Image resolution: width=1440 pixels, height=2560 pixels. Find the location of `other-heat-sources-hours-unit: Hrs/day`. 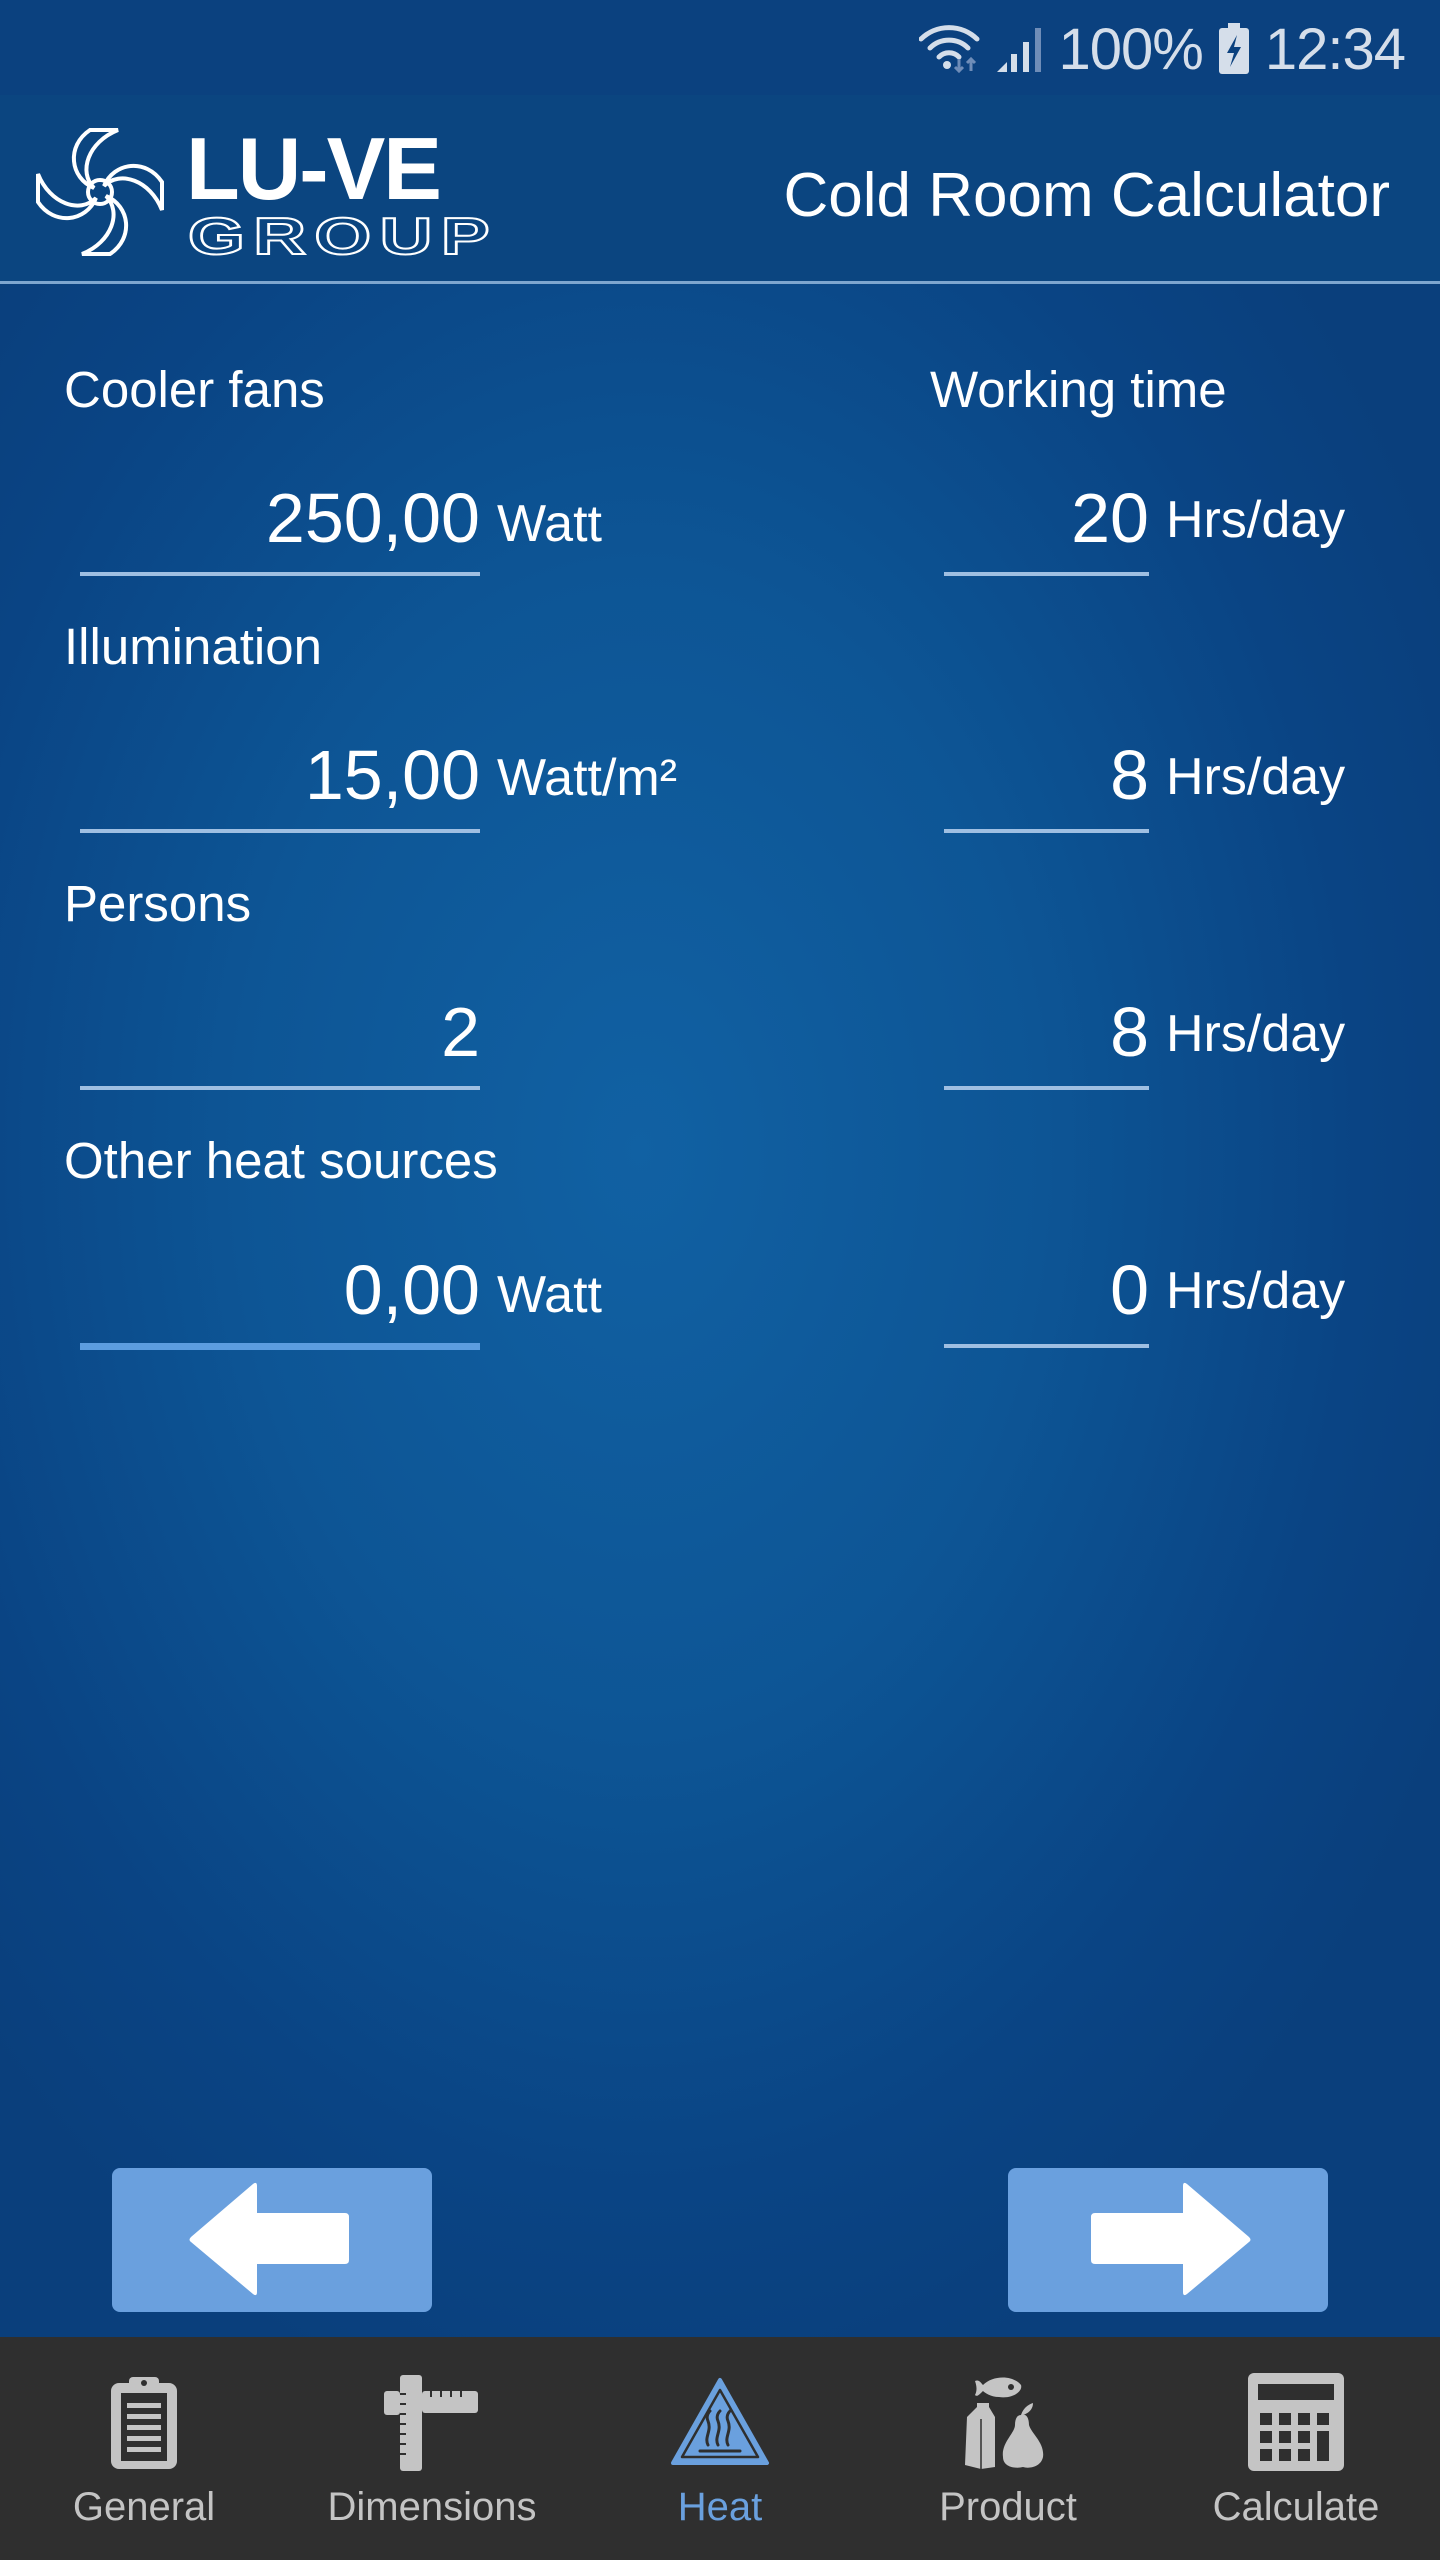

other-heat-sources-hours-unit: Hrs/day is located at coordinates (1256, 1291).